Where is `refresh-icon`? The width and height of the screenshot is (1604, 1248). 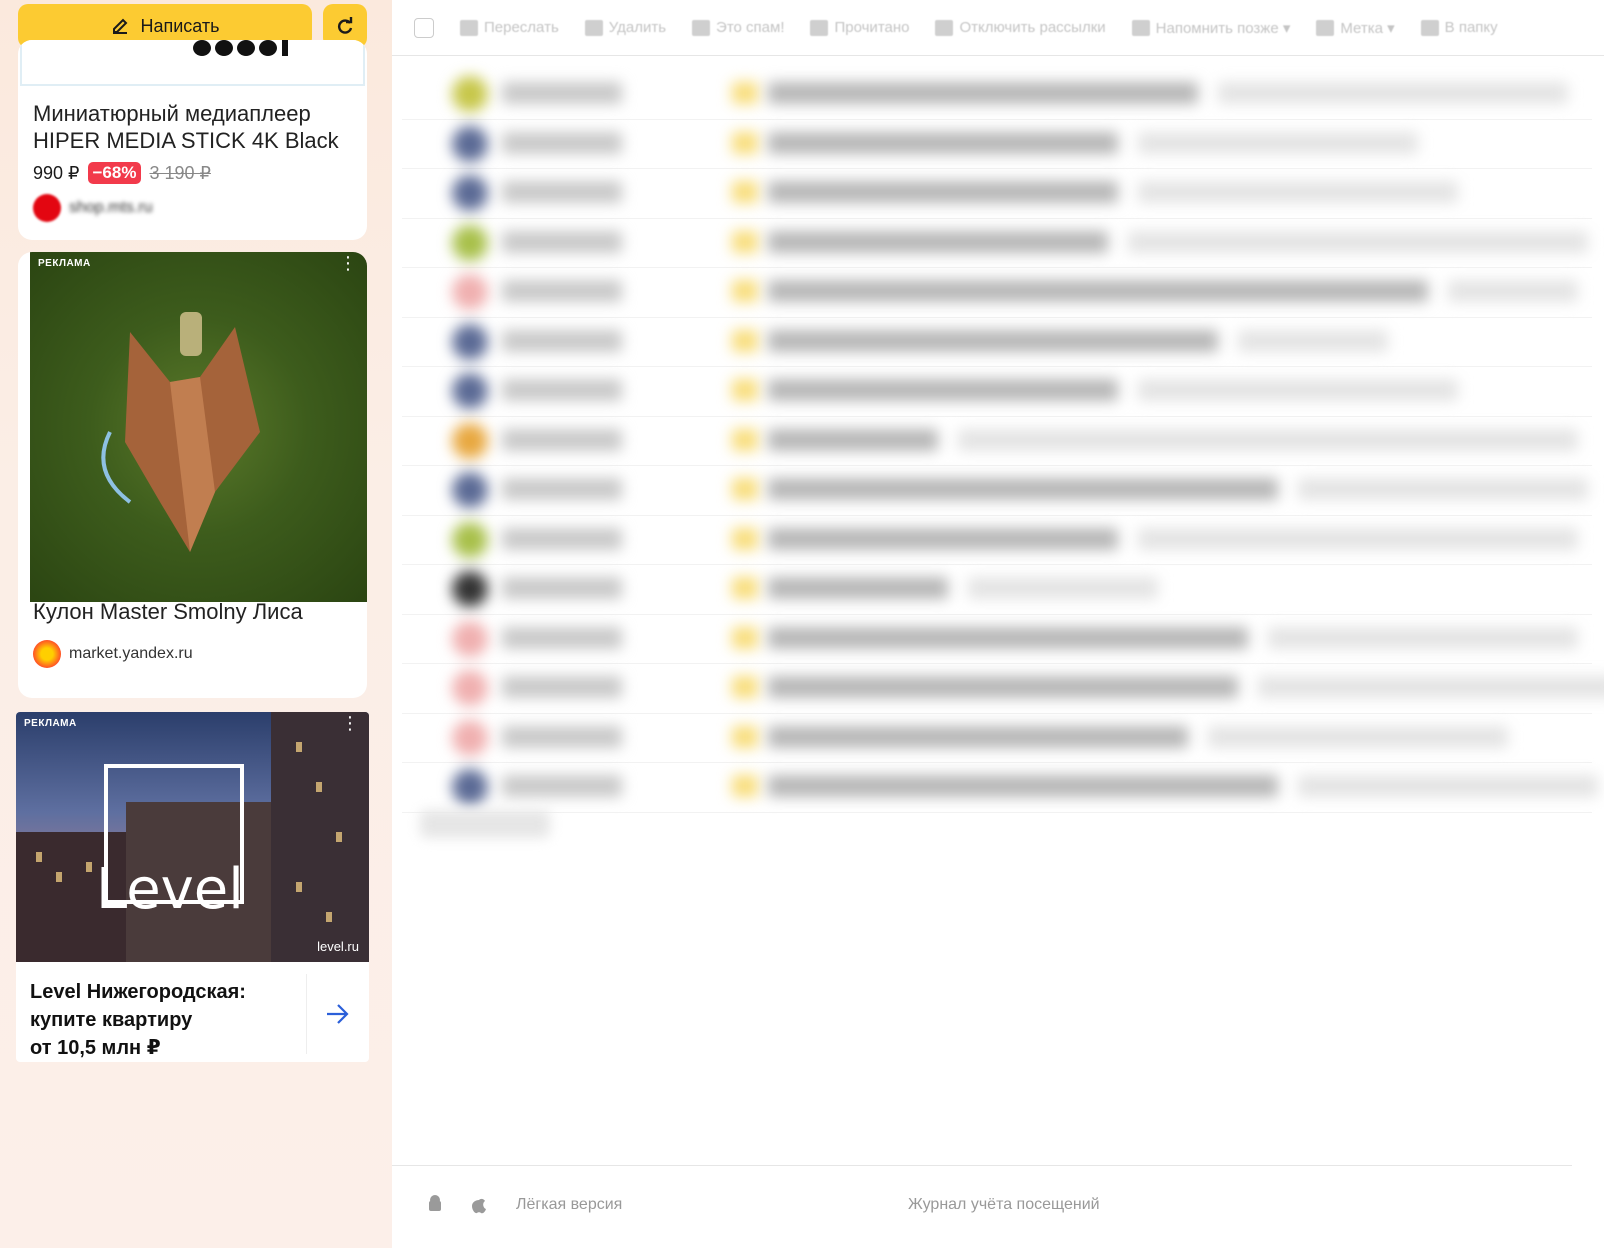 refresh-icon is located at coordinates (345, 25).